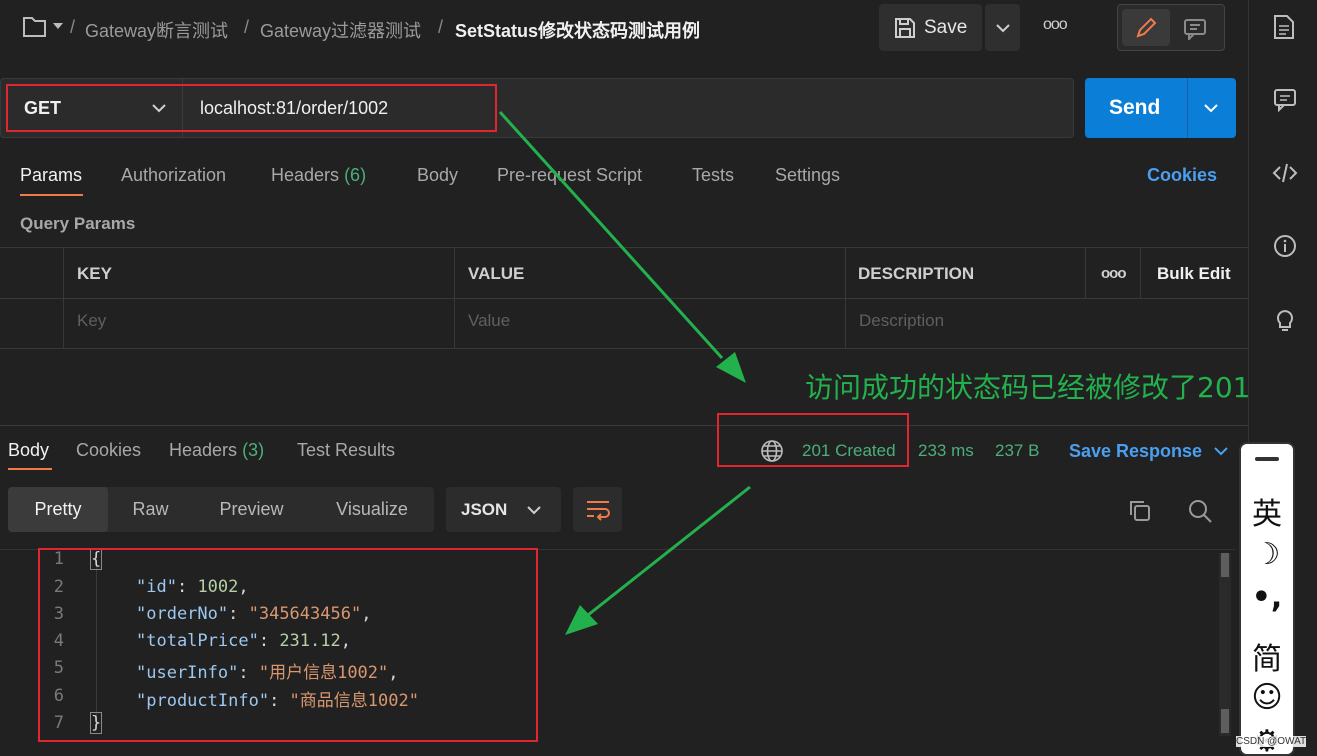 Image resolution: width=1317 pixels, height=756 pixels. Describe the element at coordinates (1284, 27) in the screenshot. I see `documentation-icon` at that location.